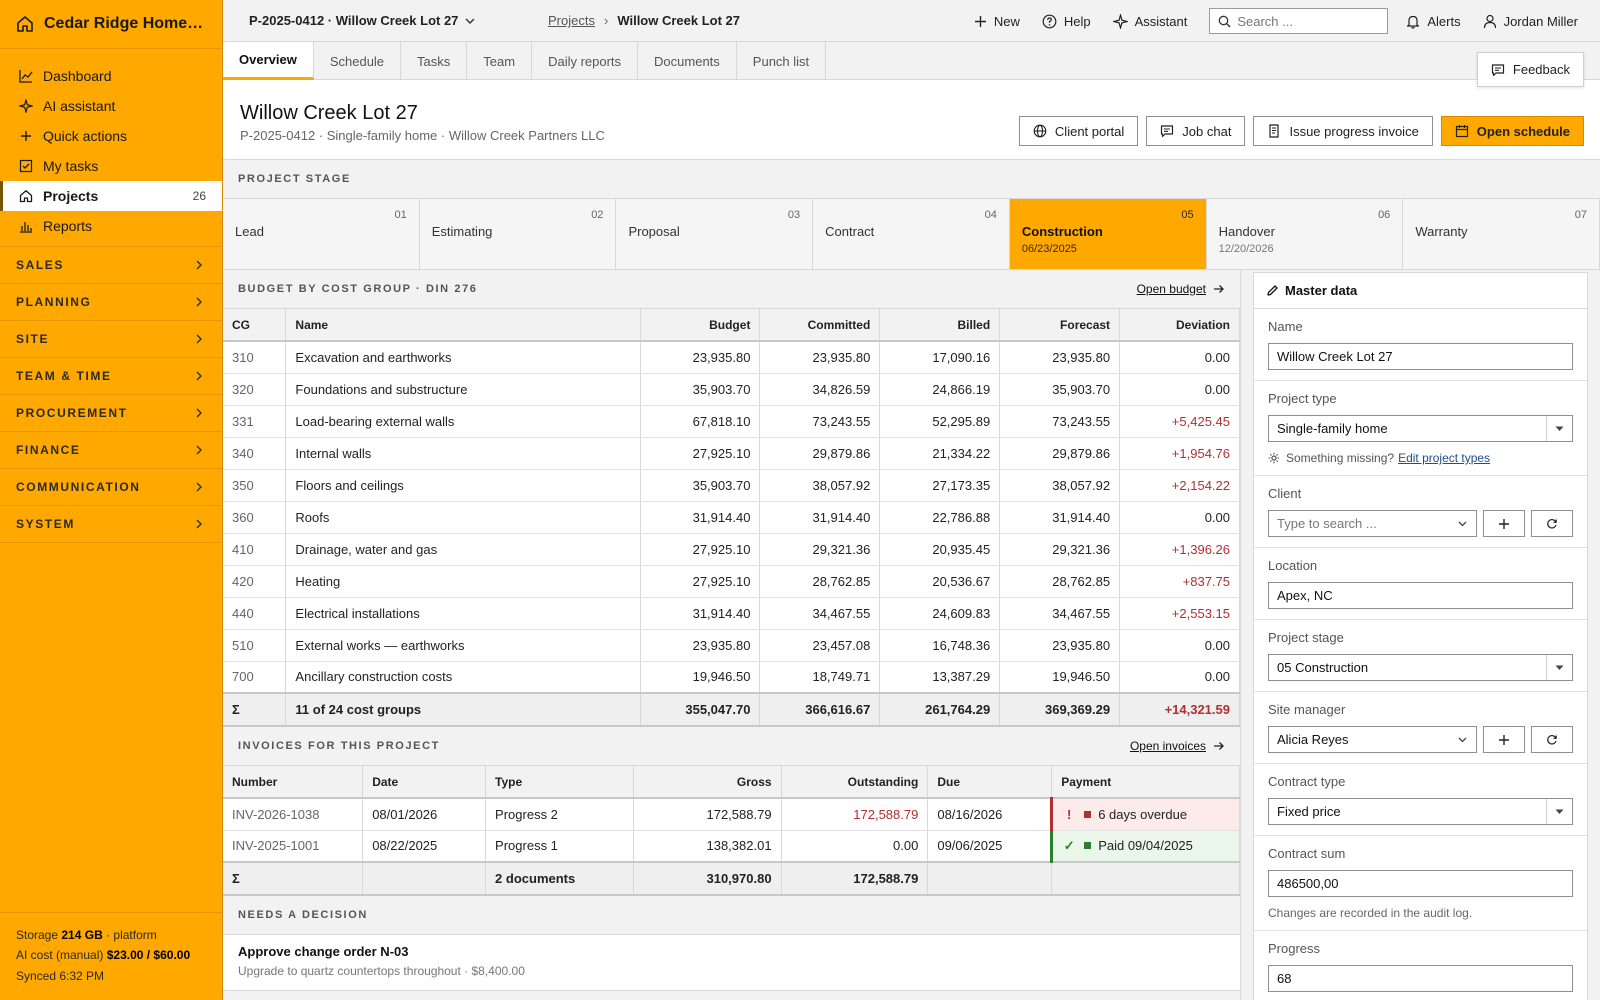 Image resolution: width=1600 pixels, height=1000 pixels. I want to click on field-project-stage: Project stage 05 Construction, so click(1420, 656).